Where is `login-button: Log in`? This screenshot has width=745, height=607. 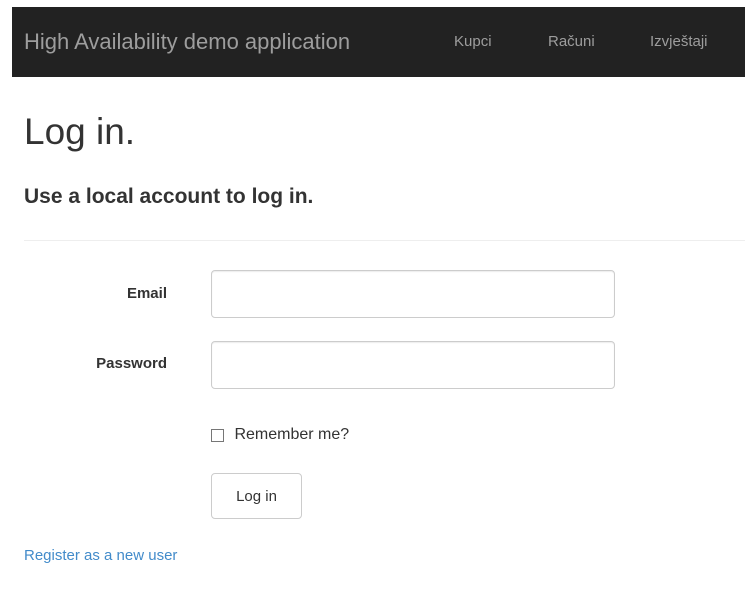
login-button: Log in is located at coordinates (256, 496).